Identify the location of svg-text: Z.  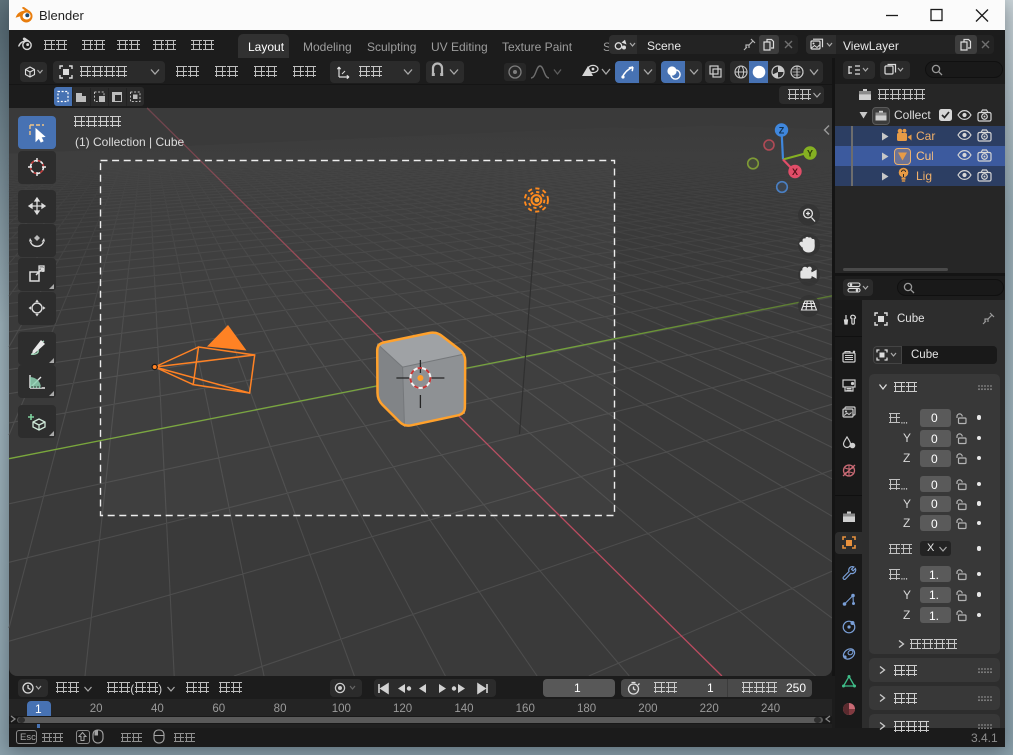
(782, 131).